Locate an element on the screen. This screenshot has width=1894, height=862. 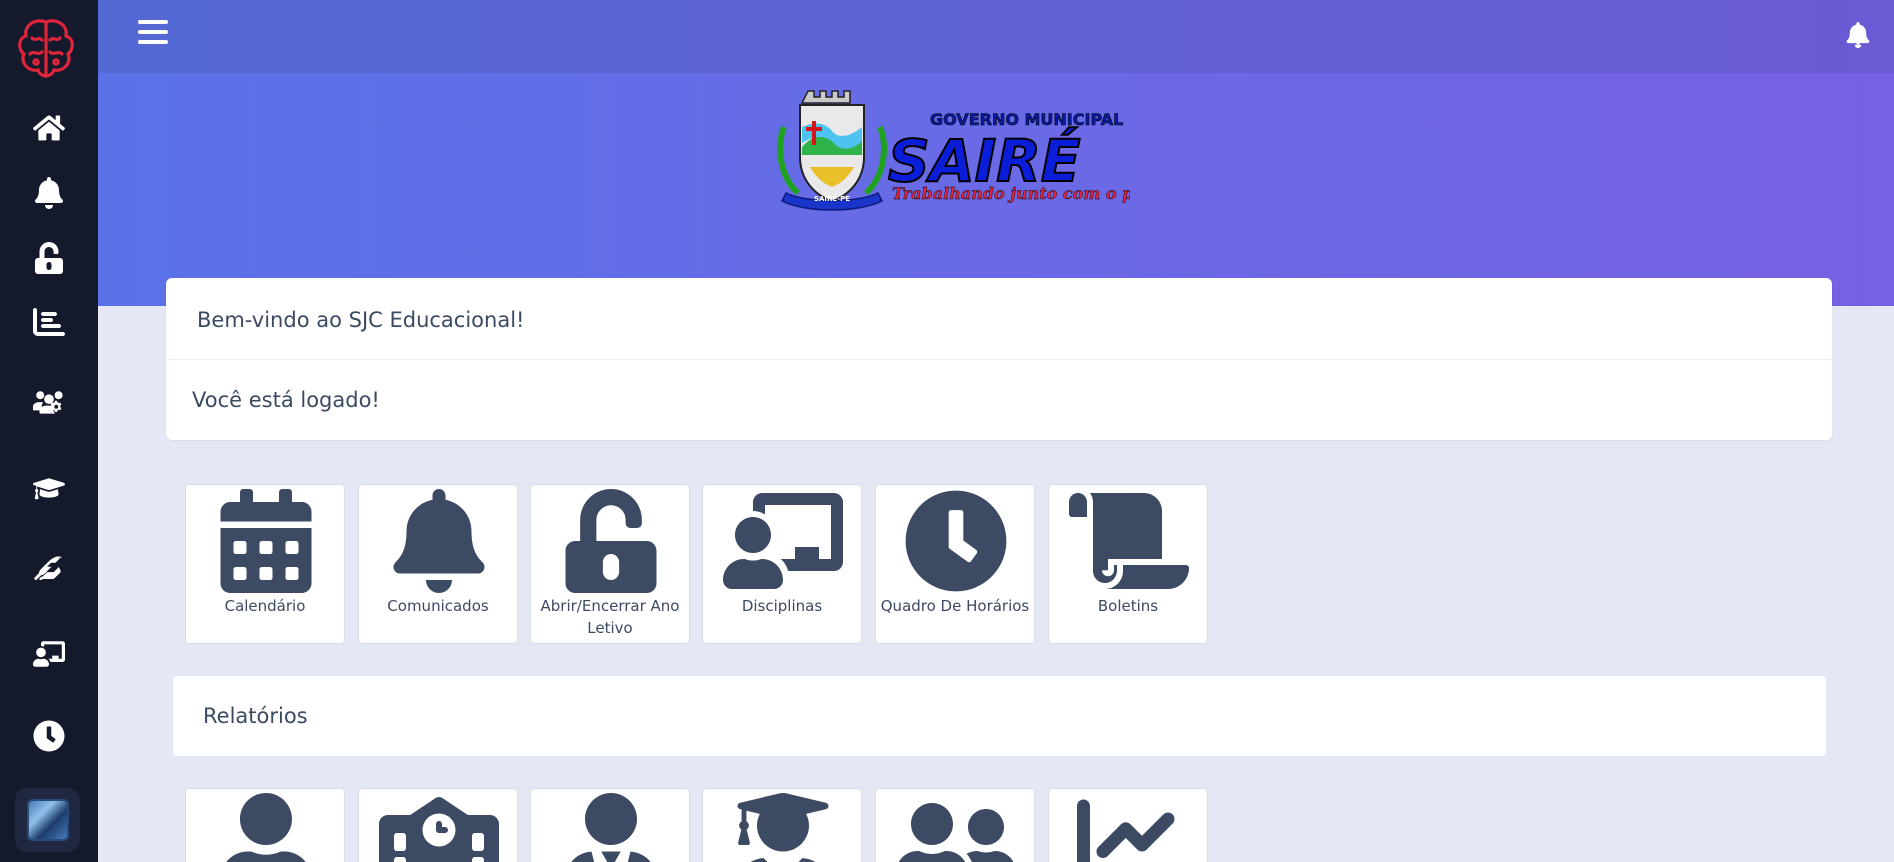
welcome-message: Você está logado! is located at coordinates (286, 400).